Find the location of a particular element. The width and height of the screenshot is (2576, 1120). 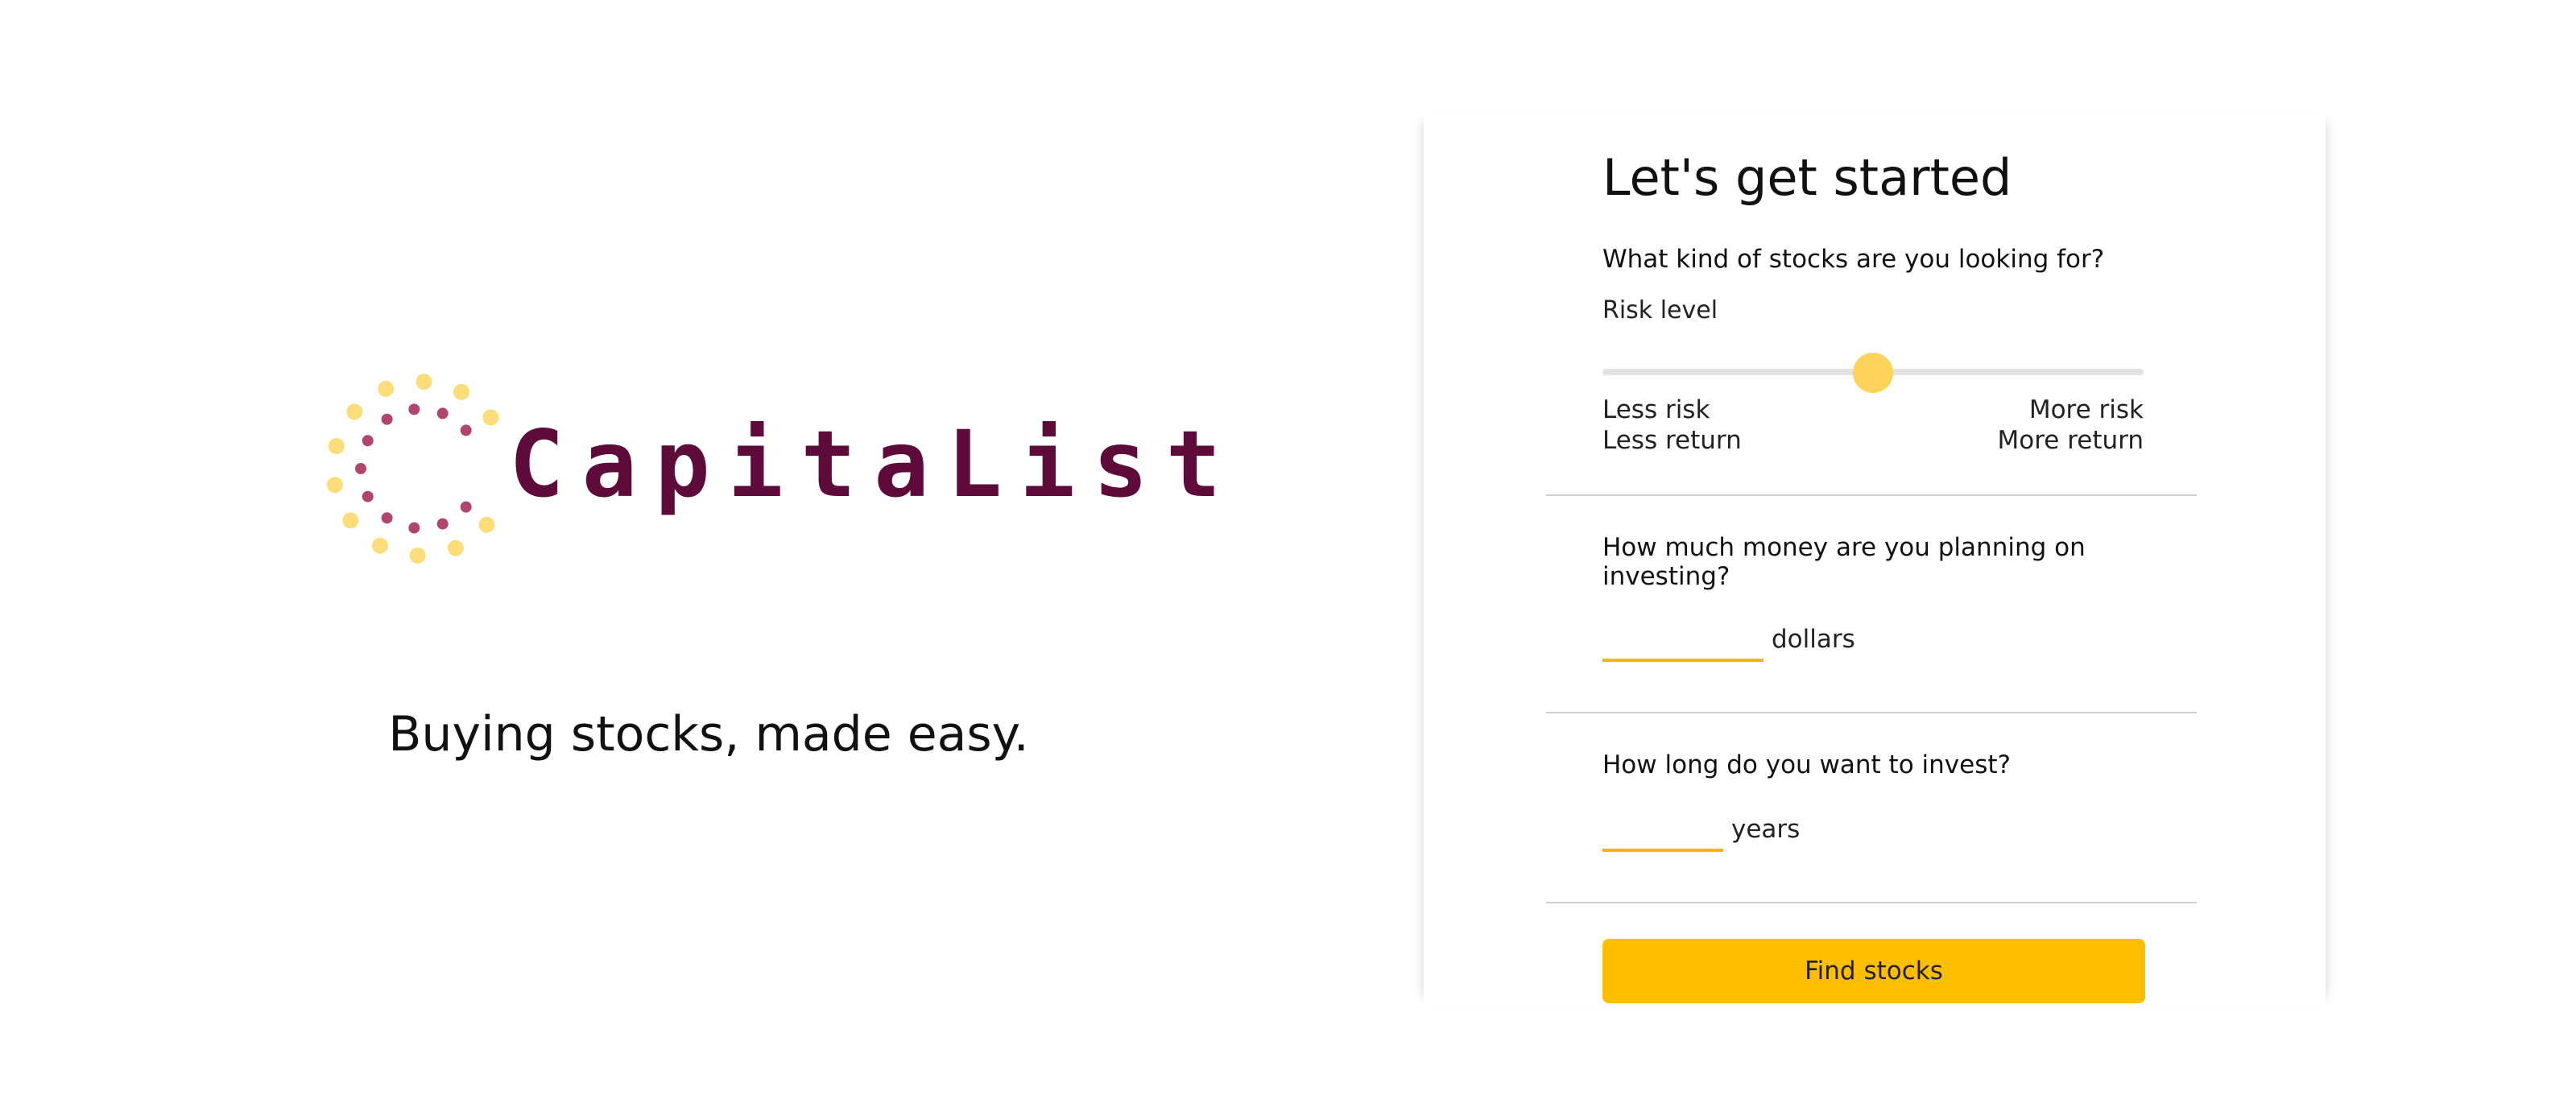

logo: CapitaList is located at coordinates (772, 465).